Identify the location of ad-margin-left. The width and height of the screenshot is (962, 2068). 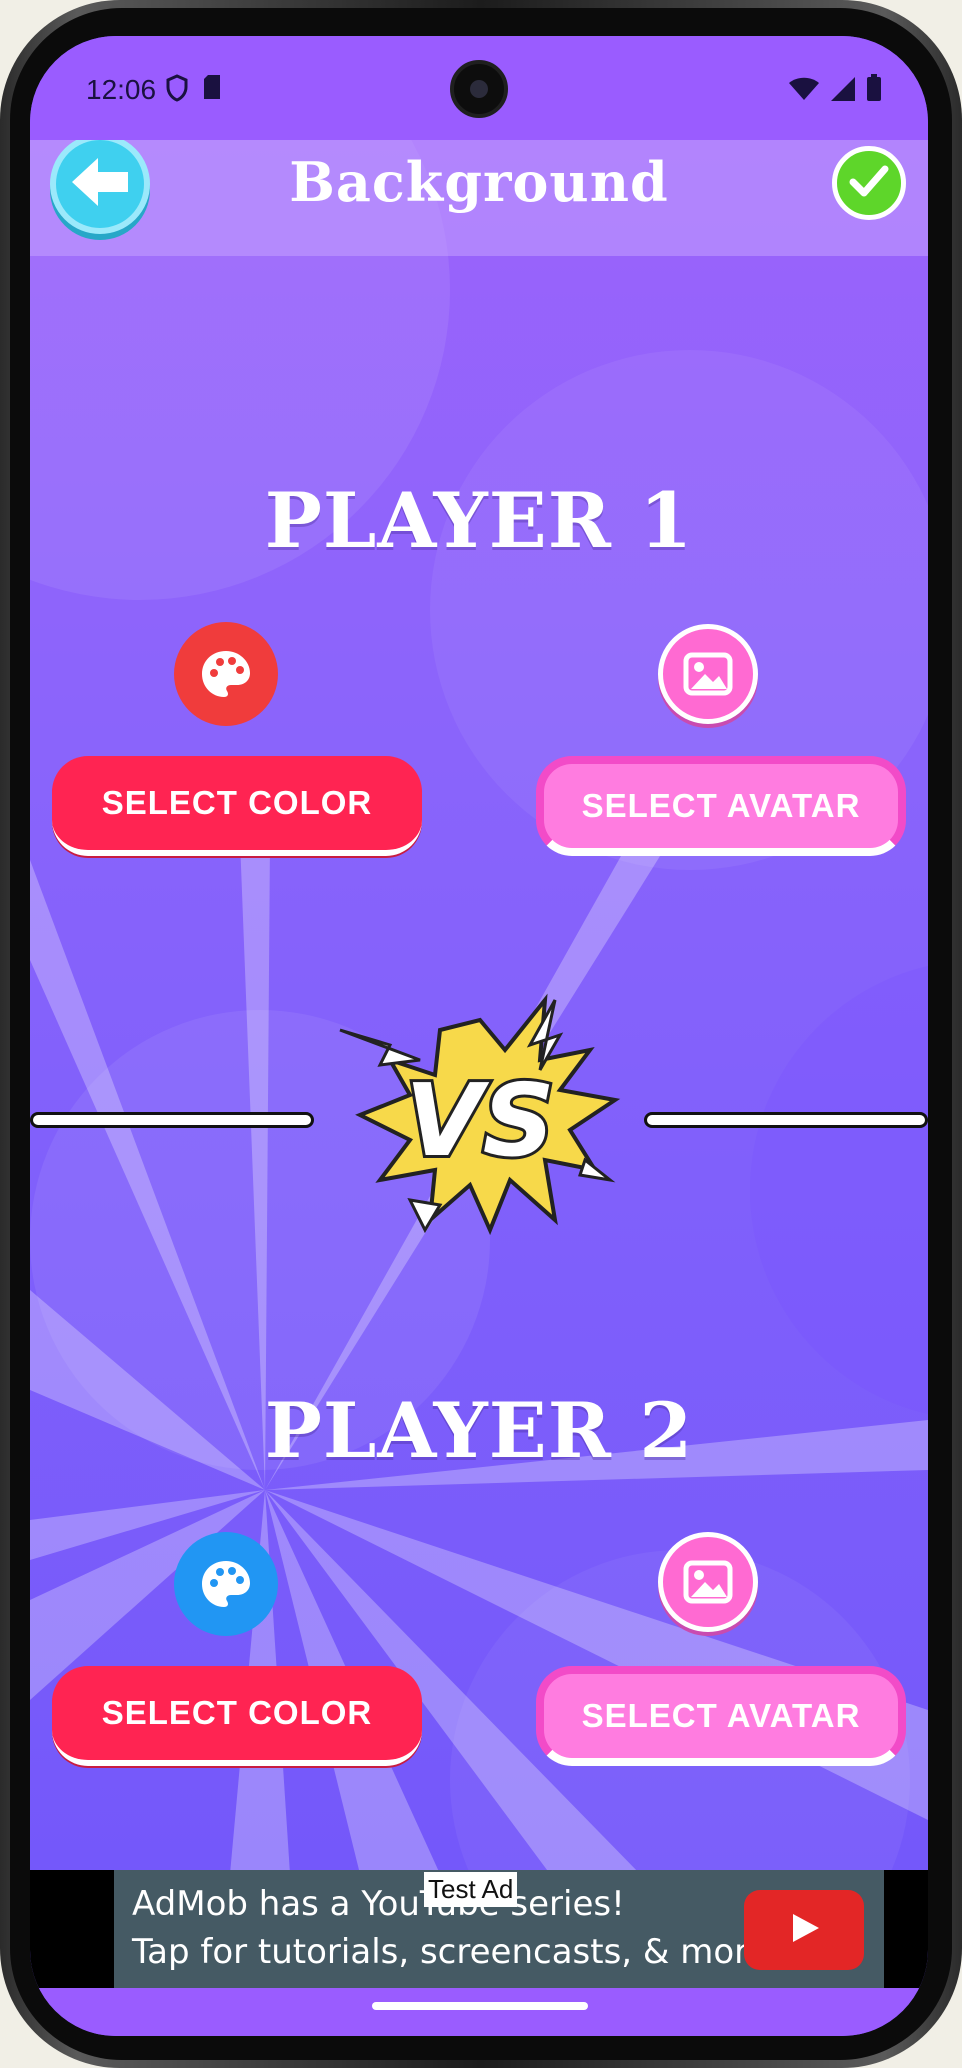
(72, 1929).